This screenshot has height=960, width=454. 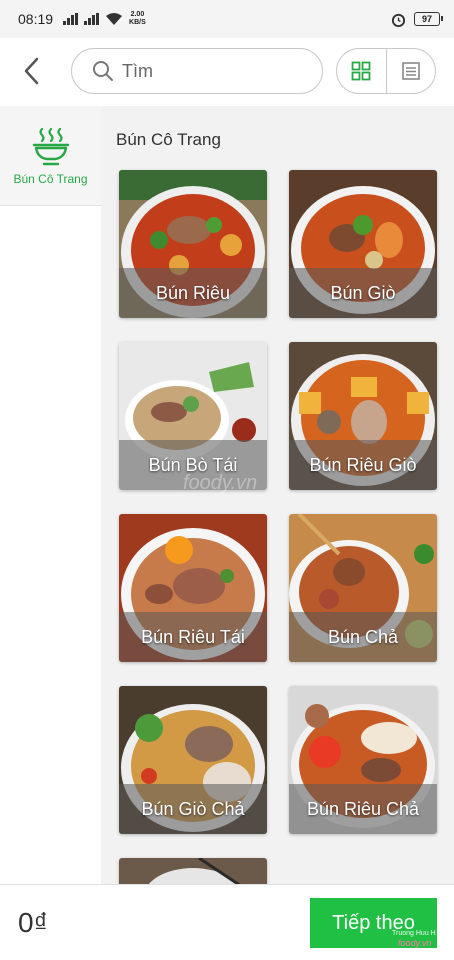 I want to click on back-icon, so click(x=31, y=71).